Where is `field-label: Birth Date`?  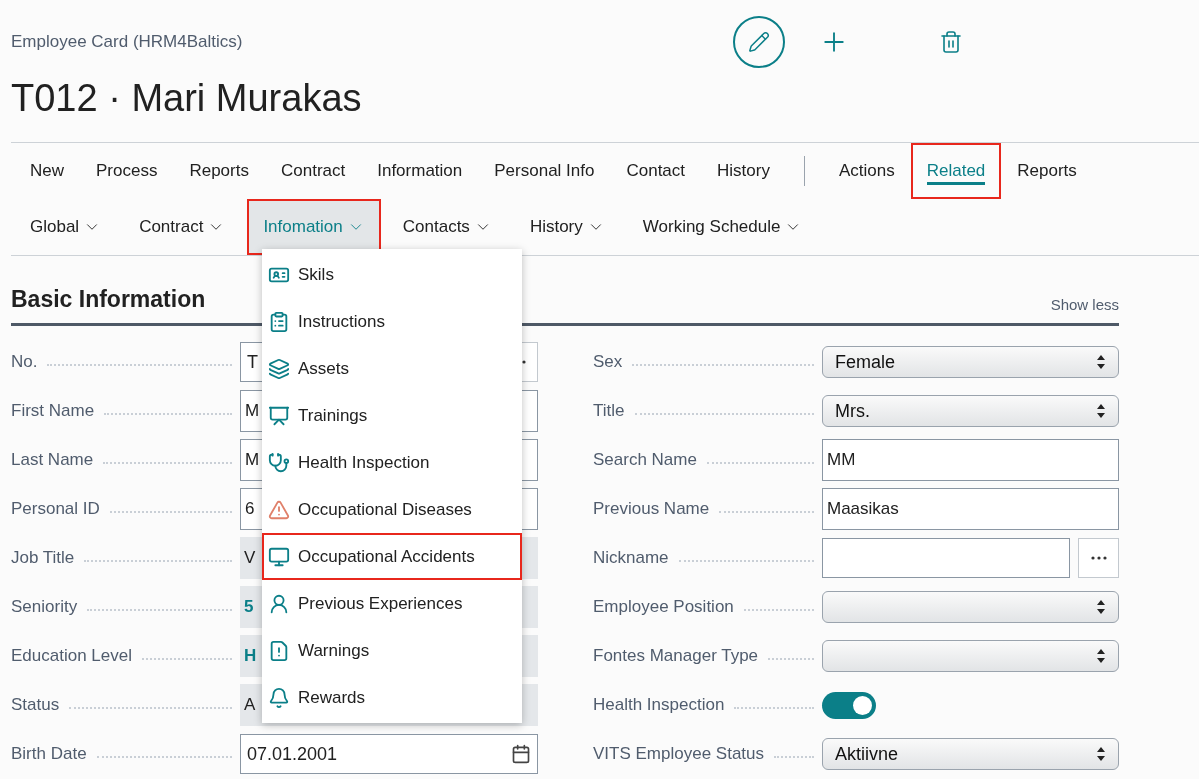 field-label: Birth Date is located at coordinates (49, 754).